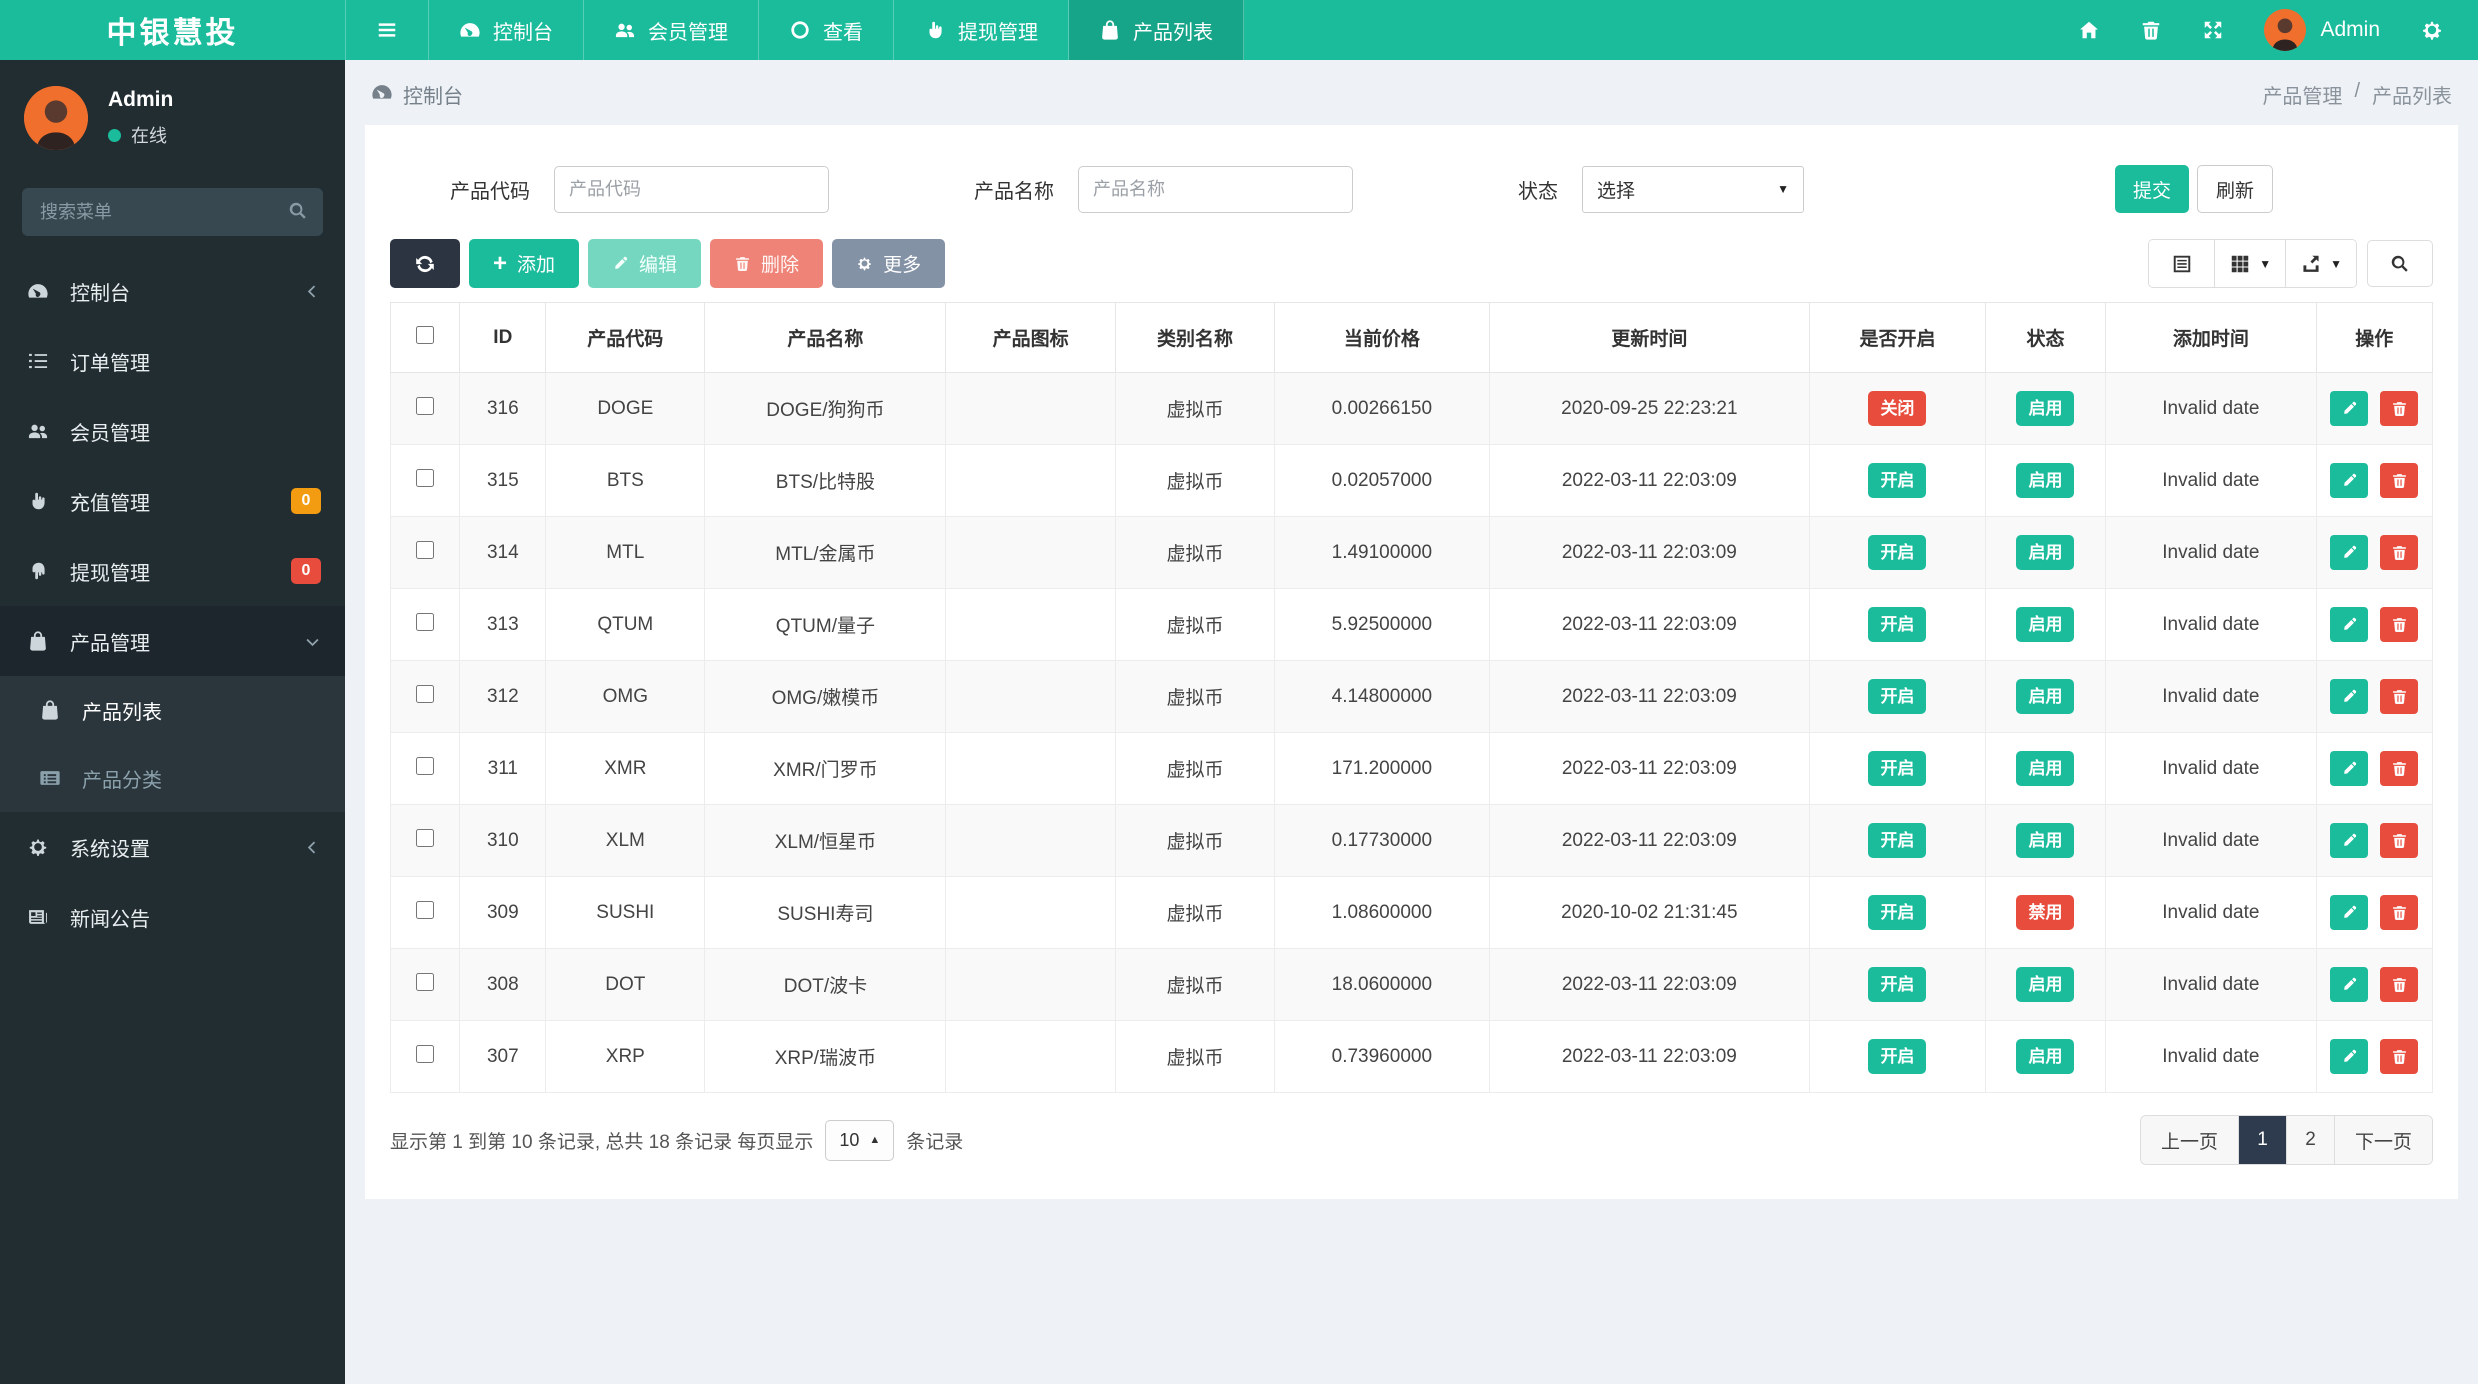  I want to click on prev-page-button: 上一页, so click(2189, 1140).